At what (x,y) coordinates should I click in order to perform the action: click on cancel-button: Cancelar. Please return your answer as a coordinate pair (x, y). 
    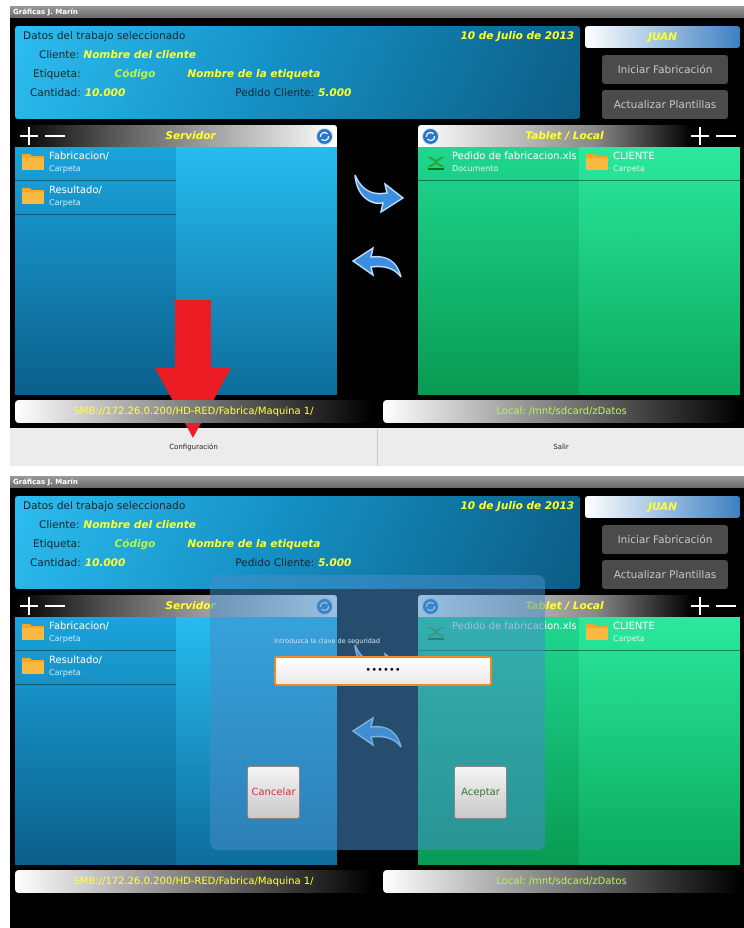
    Looking at the image, I should click on (273, 792).